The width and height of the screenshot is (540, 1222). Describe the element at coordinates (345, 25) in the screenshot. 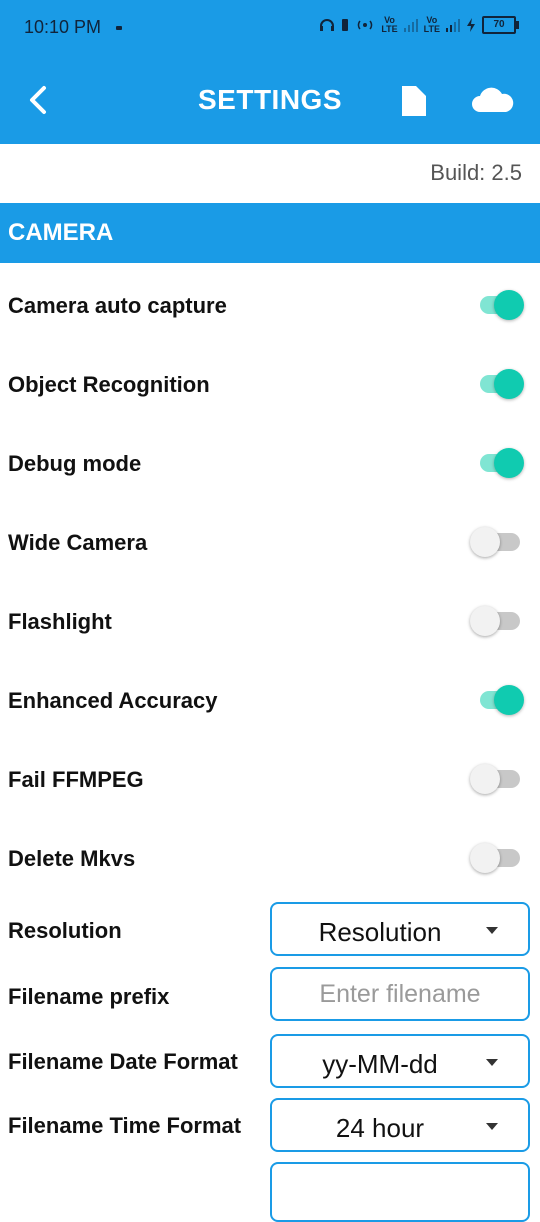

I see `vibrate-icon` at that location.